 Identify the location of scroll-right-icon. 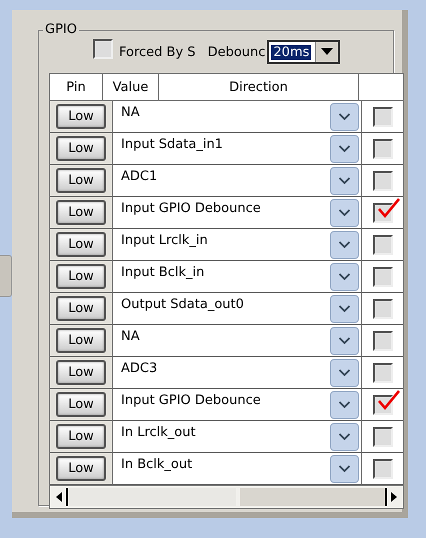
(394, 497).